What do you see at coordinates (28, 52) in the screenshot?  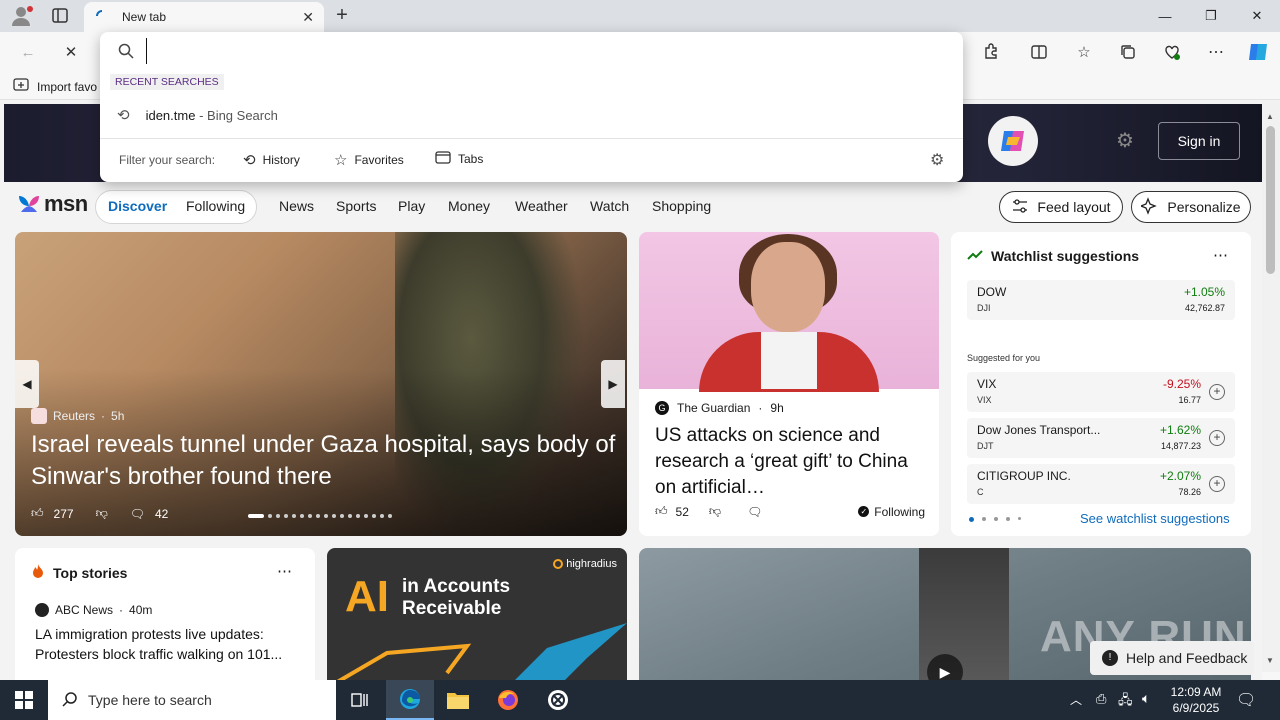 I see `back-icon: ←` at bounding box center [28, 52].